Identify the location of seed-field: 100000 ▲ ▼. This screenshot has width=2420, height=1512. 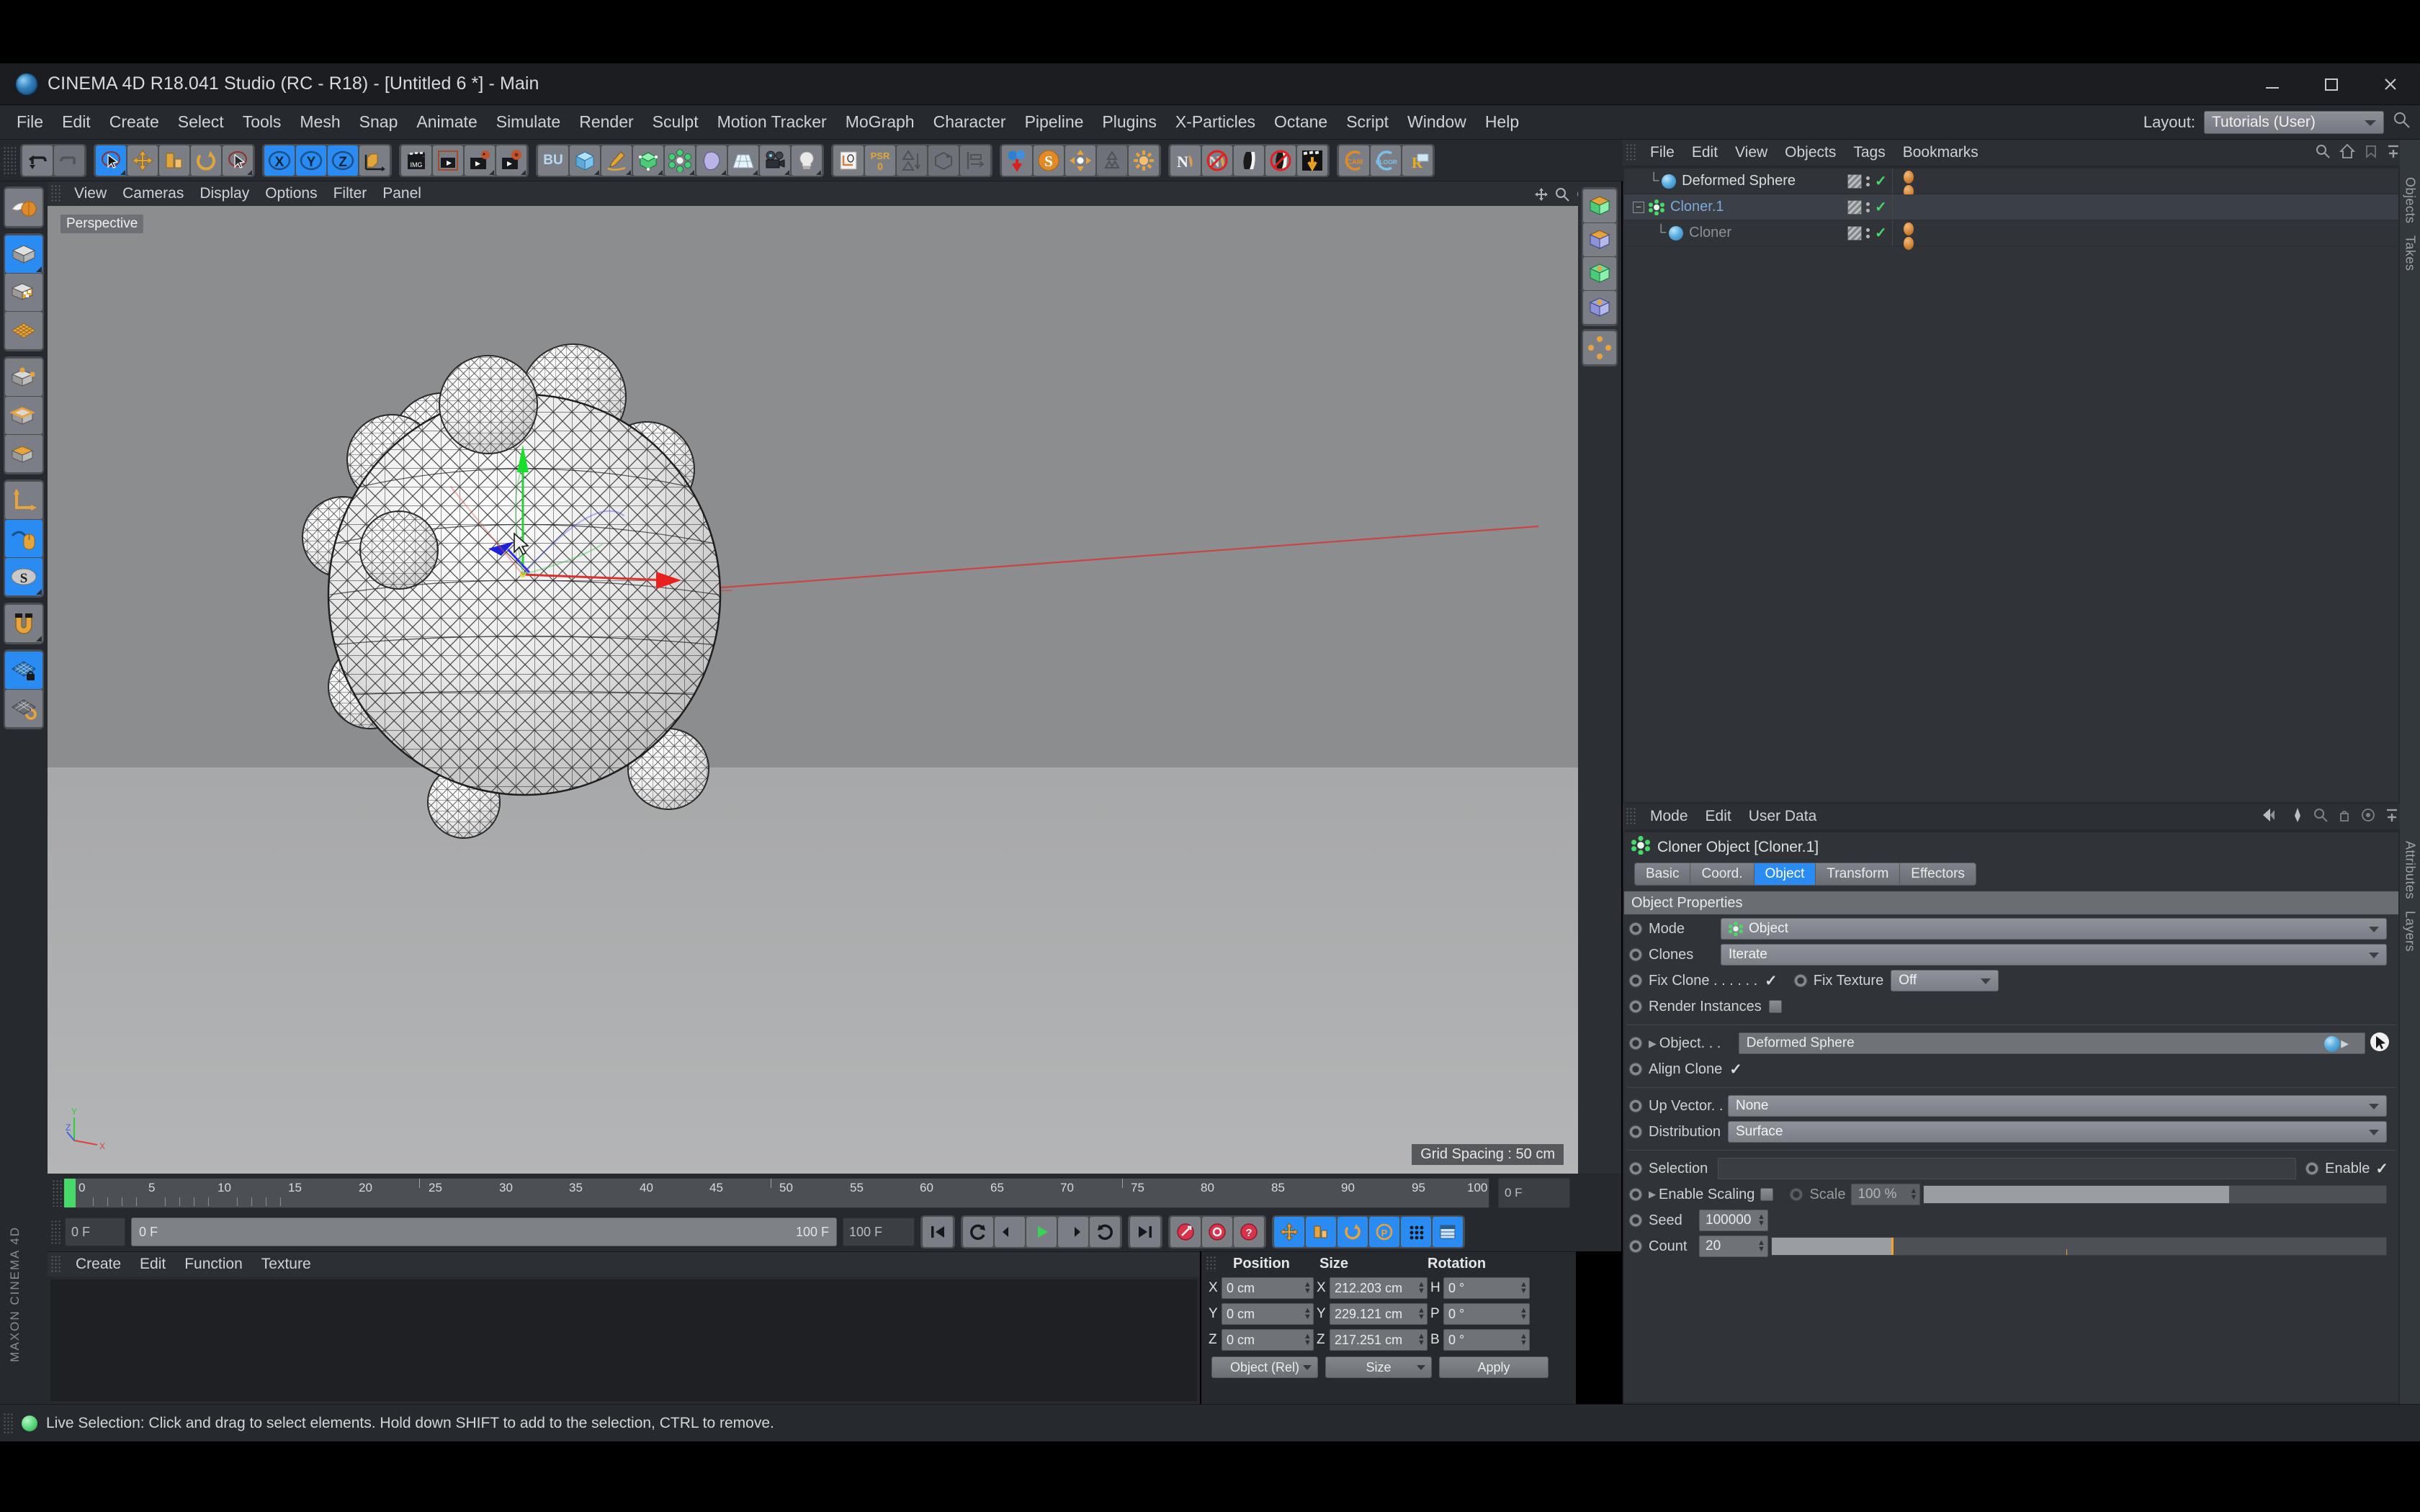
(1734, 1220).